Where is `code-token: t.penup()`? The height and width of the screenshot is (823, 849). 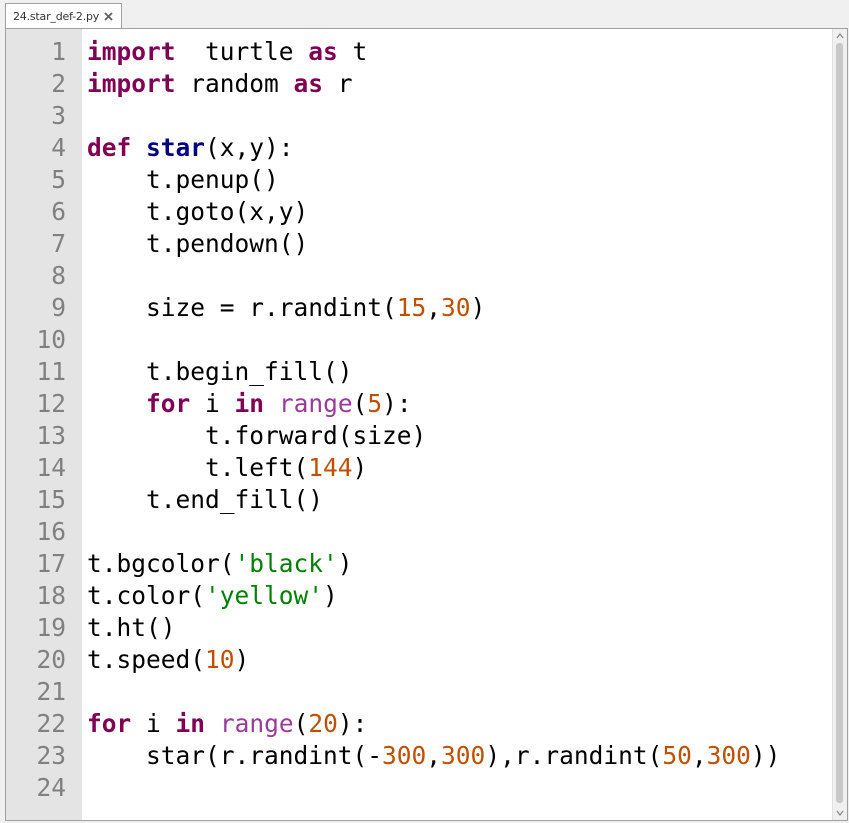
code-token: t.penup() is located at coordinates (183, 179).